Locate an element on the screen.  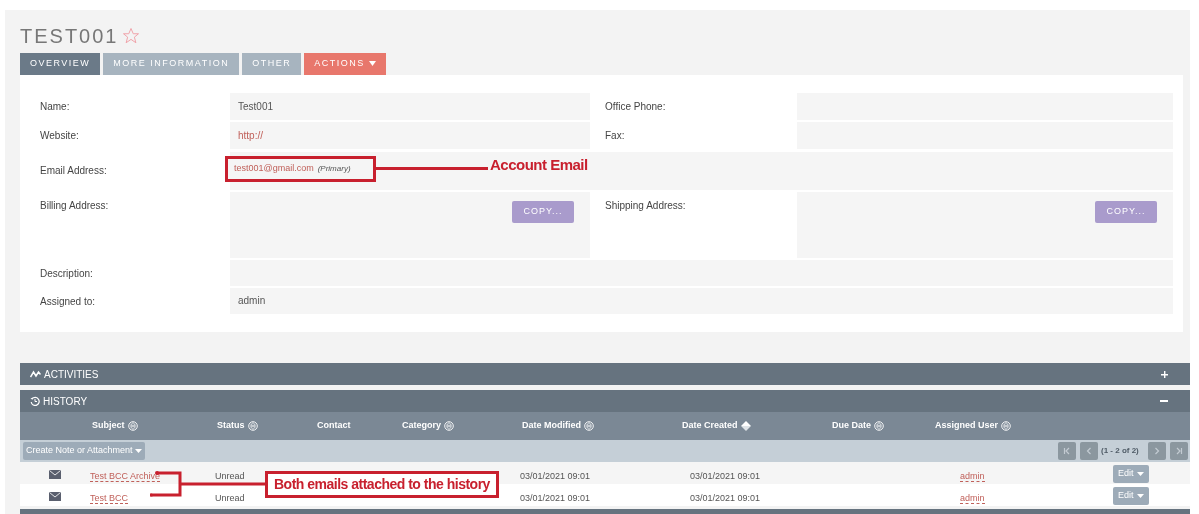
field-label: Assigned to: is located at coordinates (68, 300).